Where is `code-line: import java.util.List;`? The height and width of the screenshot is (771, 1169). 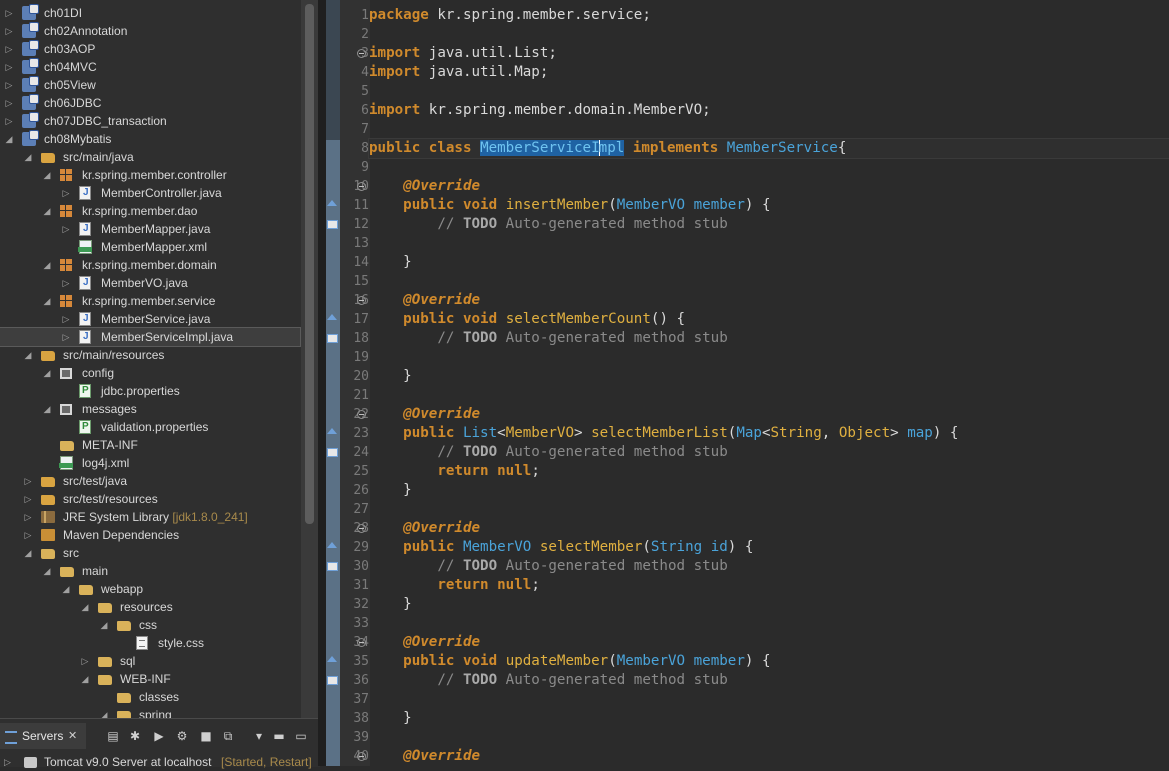
code-line: import java.util.List; is located at coordinates (463, 53).